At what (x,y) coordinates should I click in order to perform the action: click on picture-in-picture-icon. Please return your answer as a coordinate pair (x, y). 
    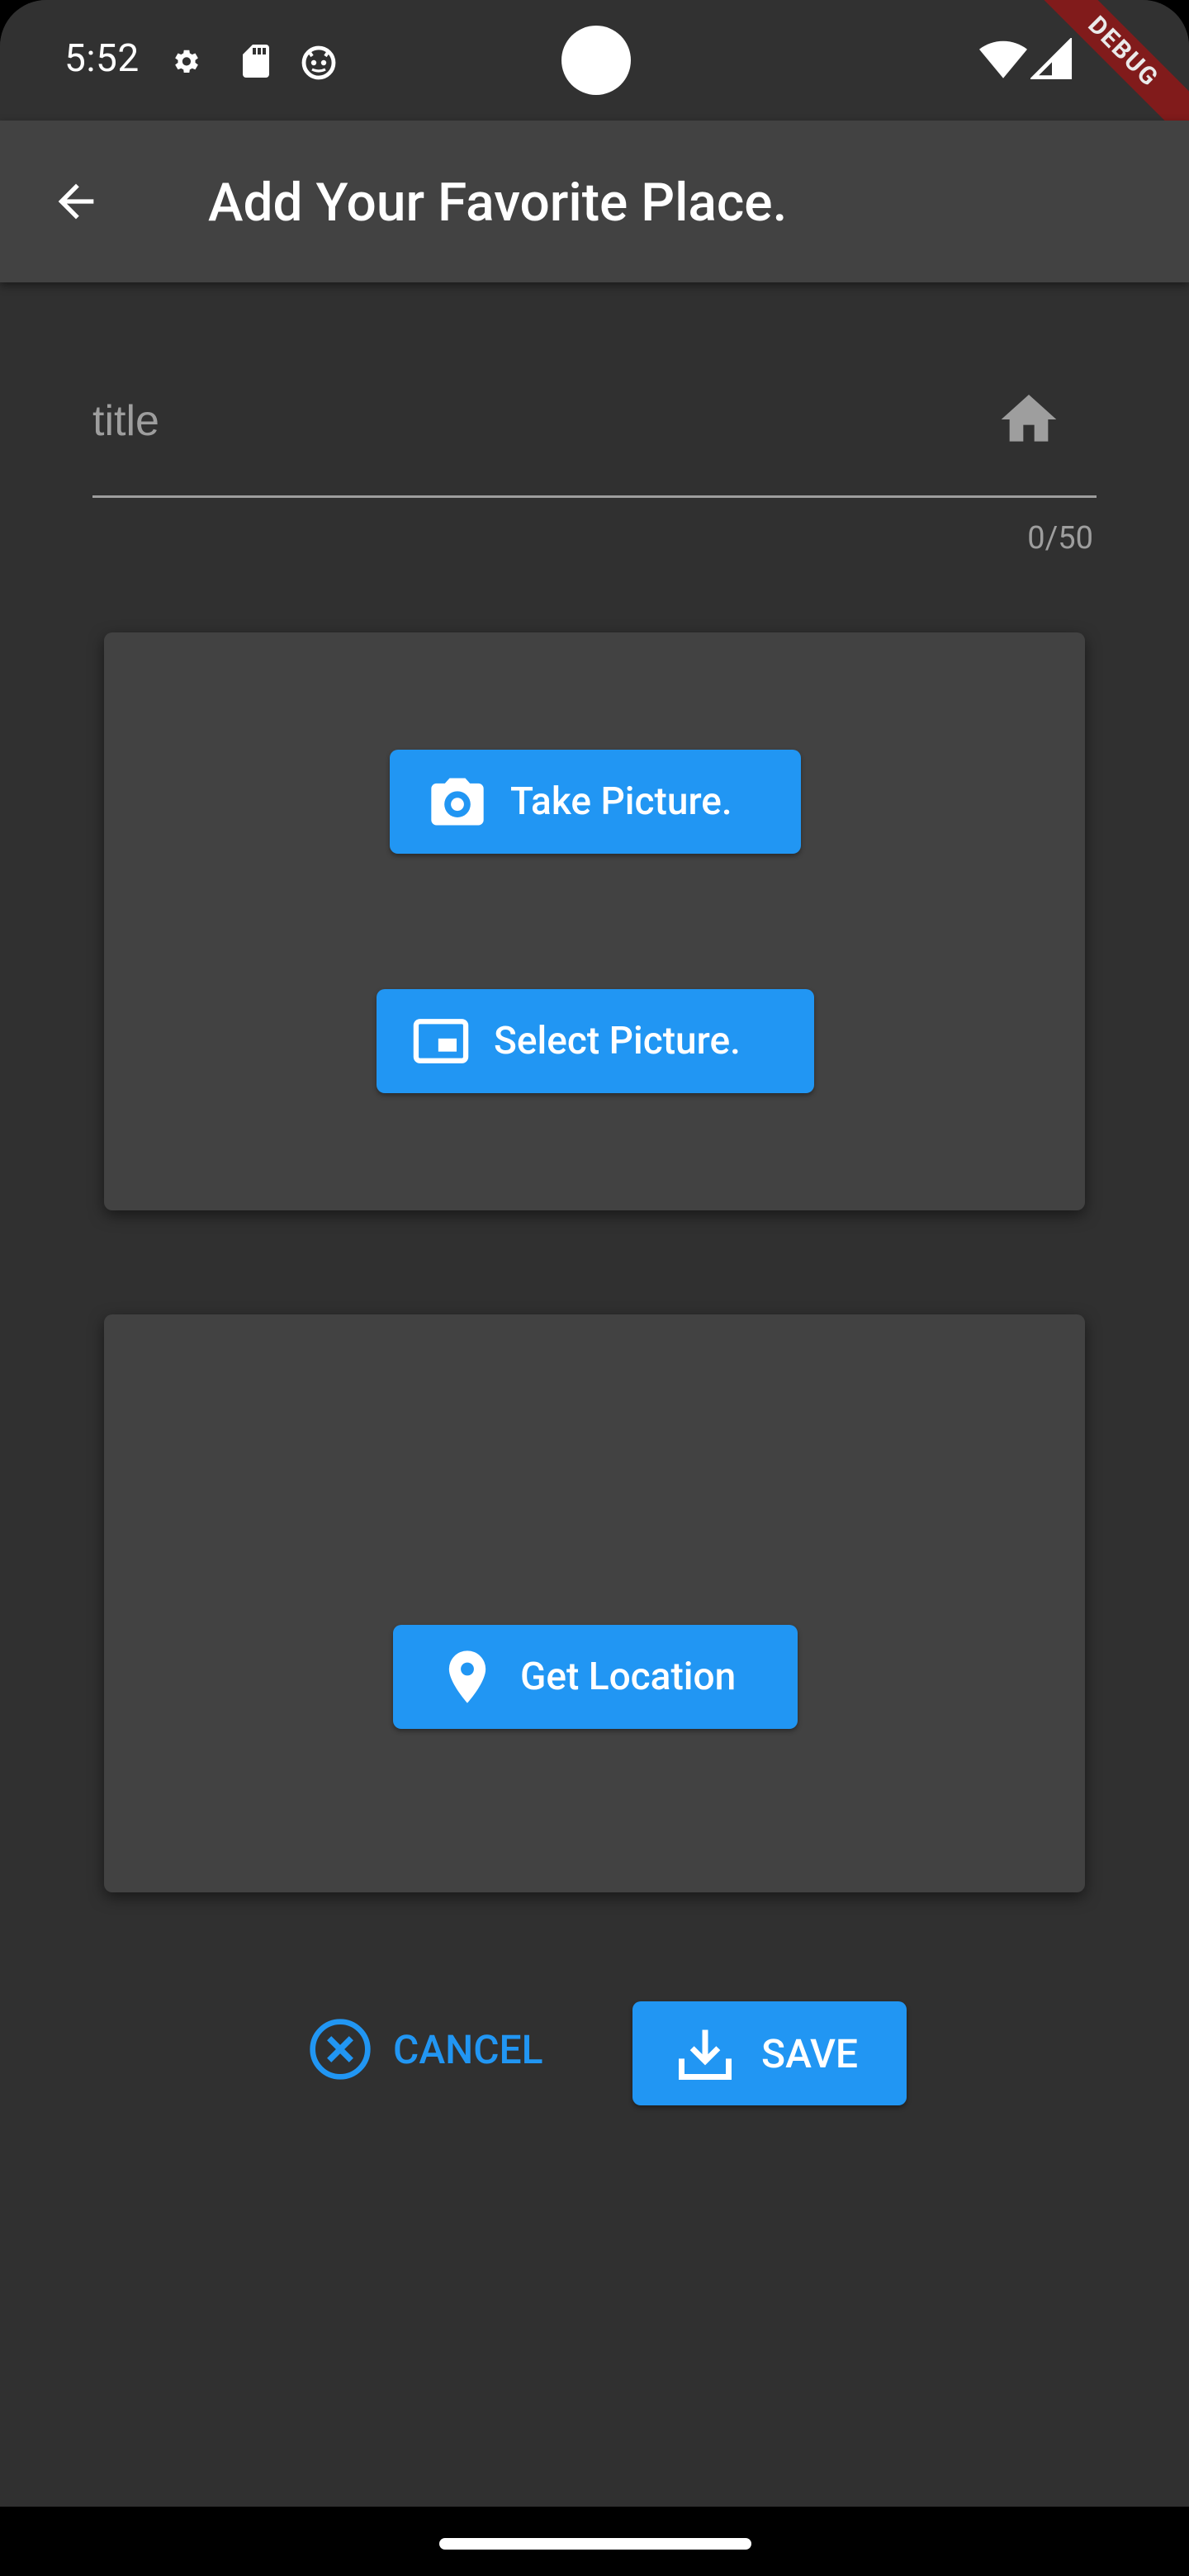
    Looking at the image, I should click on (441, 1041).